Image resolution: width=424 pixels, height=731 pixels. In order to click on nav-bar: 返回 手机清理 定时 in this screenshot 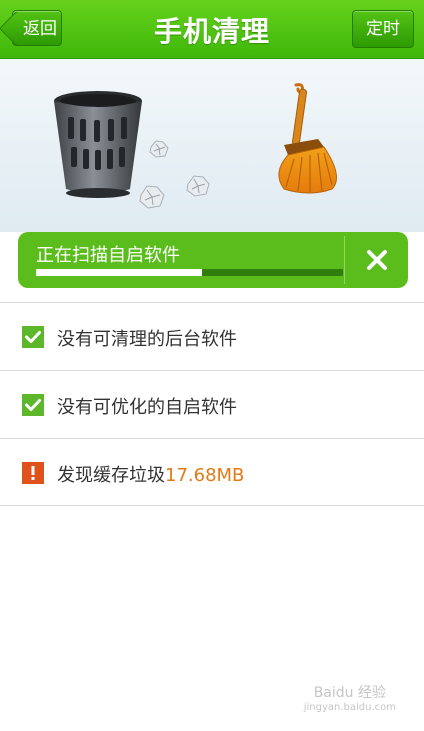, I will do `click(212, 29)`.